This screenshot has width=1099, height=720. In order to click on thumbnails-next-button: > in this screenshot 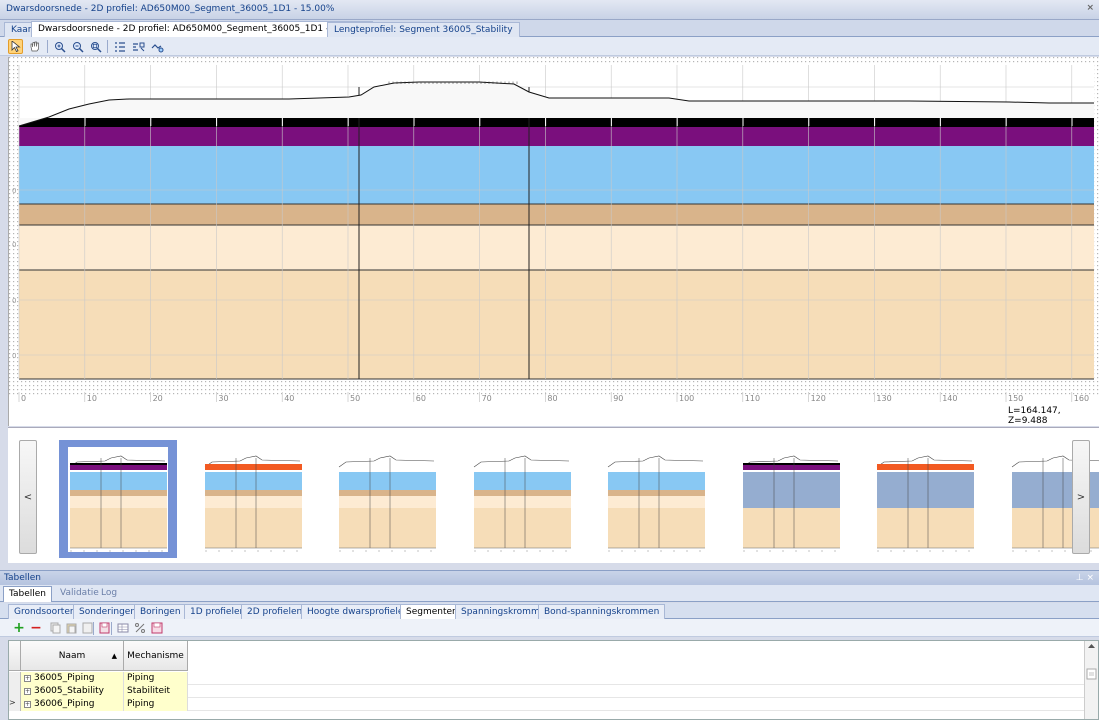, I will do `click(1081, 497)`.